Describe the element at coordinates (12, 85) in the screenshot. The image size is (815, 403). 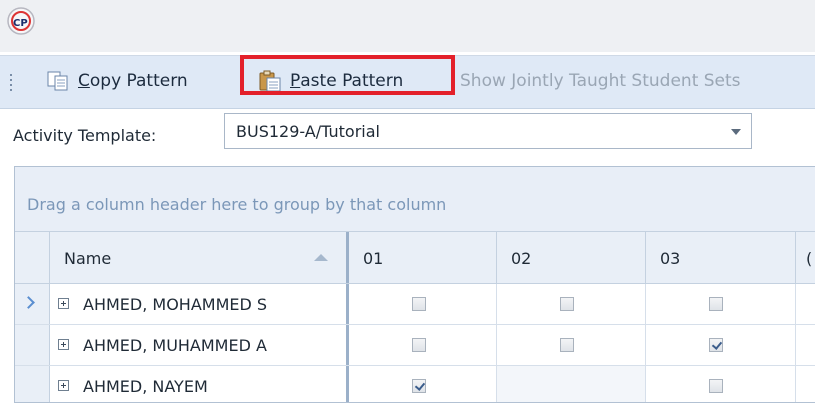
I see `toolbar-grip` at that location.